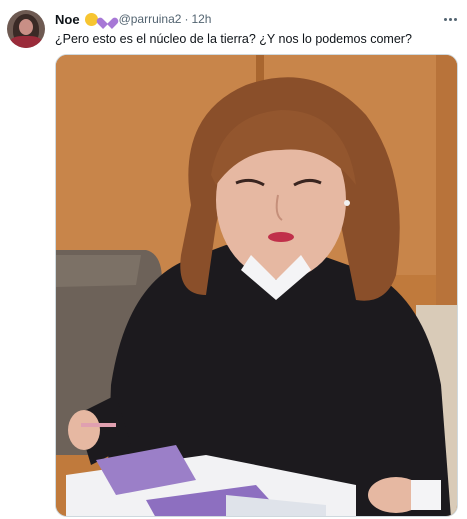 The image size is (467, 519). Describe the element at coordinates (150, 19) in the screenshot. I see `author-handle: @parruina2` at that location.